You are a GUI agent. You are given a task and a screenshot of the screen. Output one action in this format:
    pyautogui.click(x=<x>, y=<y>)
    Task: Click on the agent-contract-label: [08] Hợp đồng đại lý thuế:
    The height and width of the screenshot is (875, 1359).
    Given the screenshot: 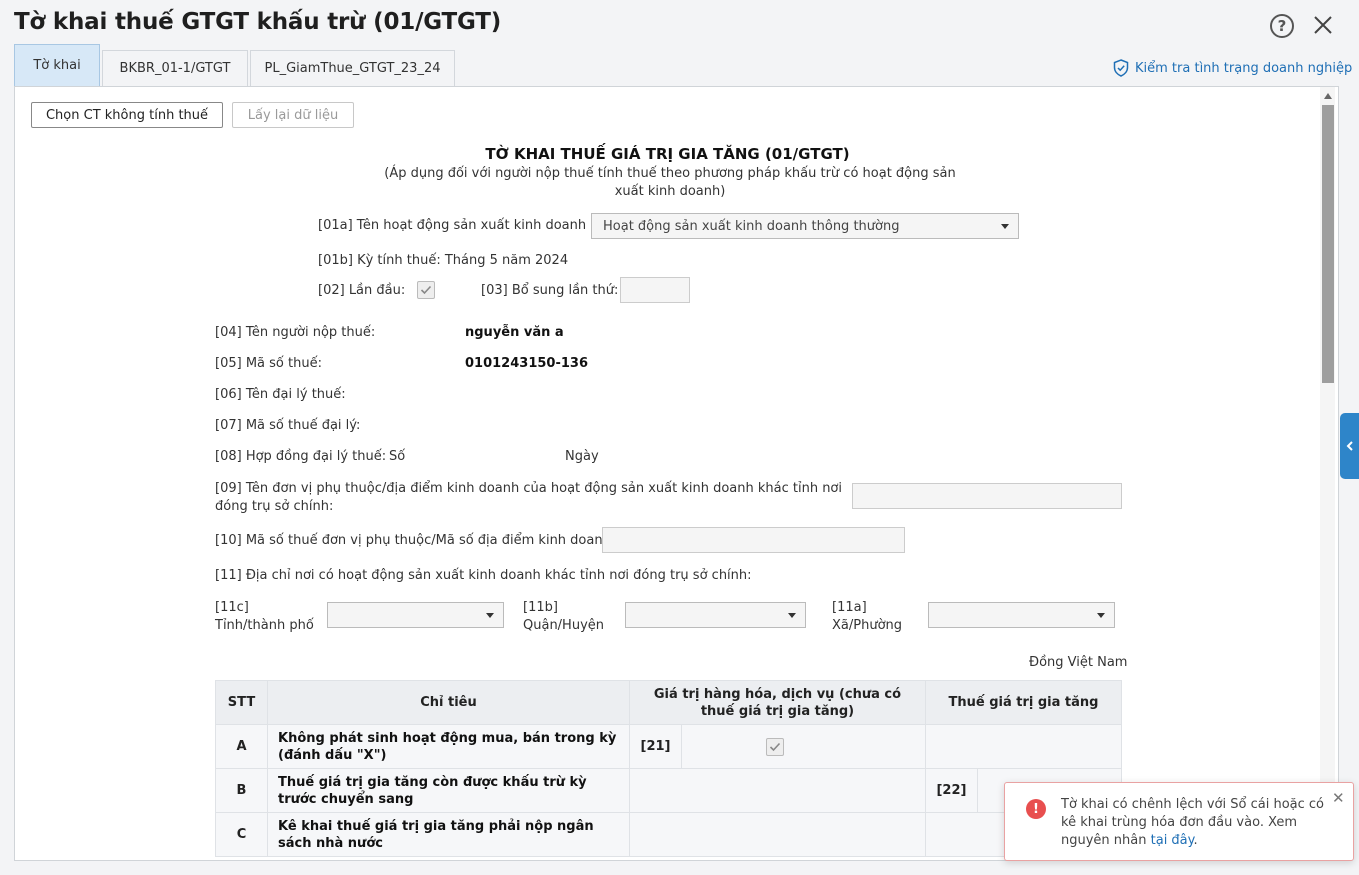 What is the action you would take?
    pyautogui.click(x=301, y=456)
    